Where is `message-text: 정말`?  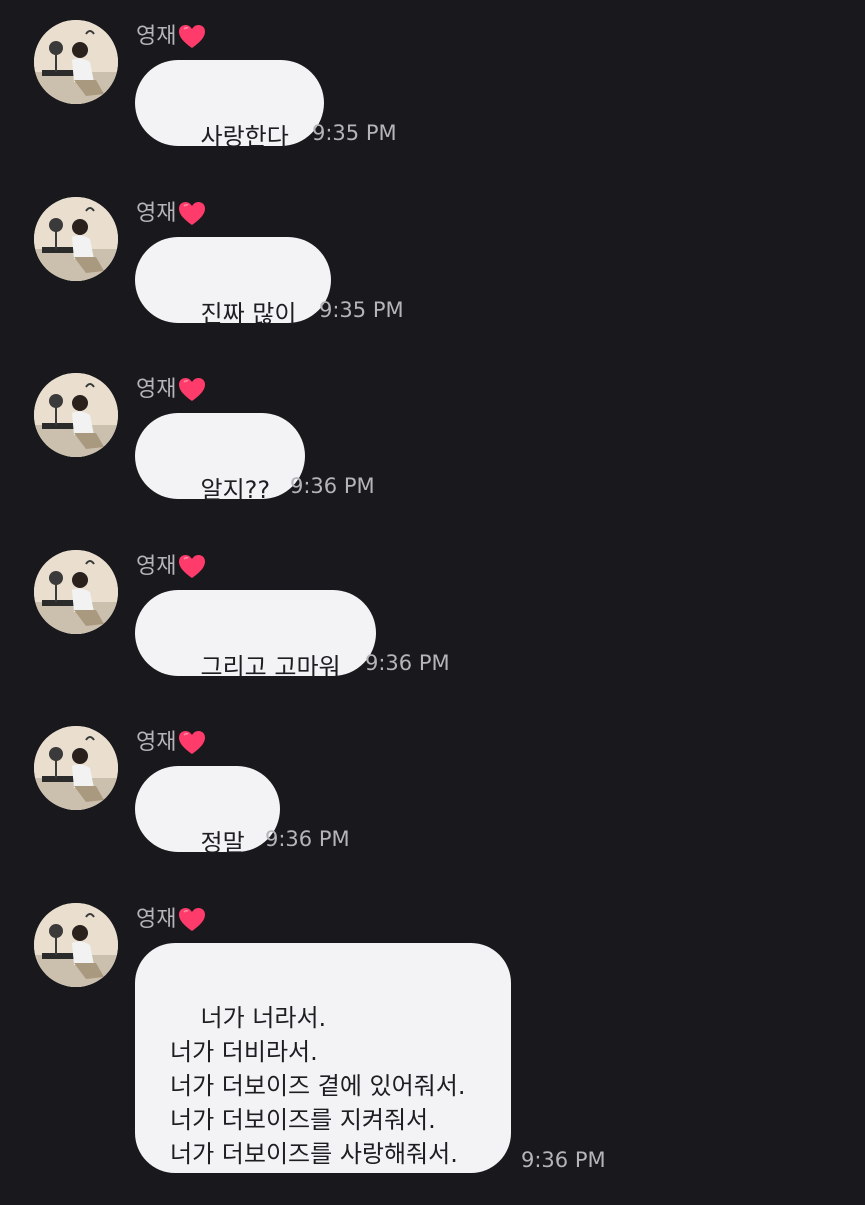 message-text: 정말 is located at coordinates (222, 843).